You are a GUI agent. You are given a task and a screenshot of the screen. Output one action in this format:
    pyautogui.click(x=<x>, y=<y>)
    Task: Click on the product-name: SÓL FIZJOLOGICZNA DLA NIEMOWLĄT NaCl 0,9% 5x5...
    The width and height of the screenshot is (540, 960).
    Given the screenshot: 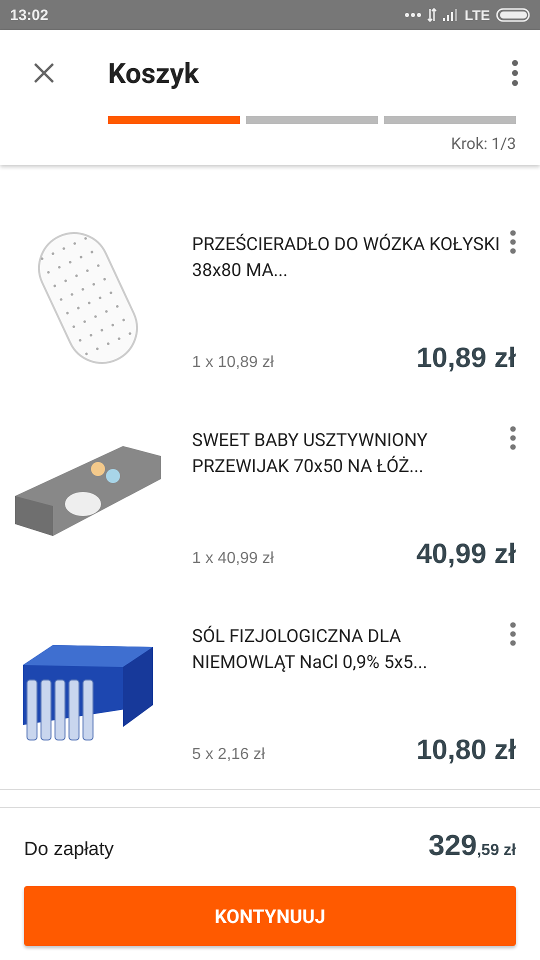 What is the action you would take?
    pyautogui.click(x=310, y=649)
    